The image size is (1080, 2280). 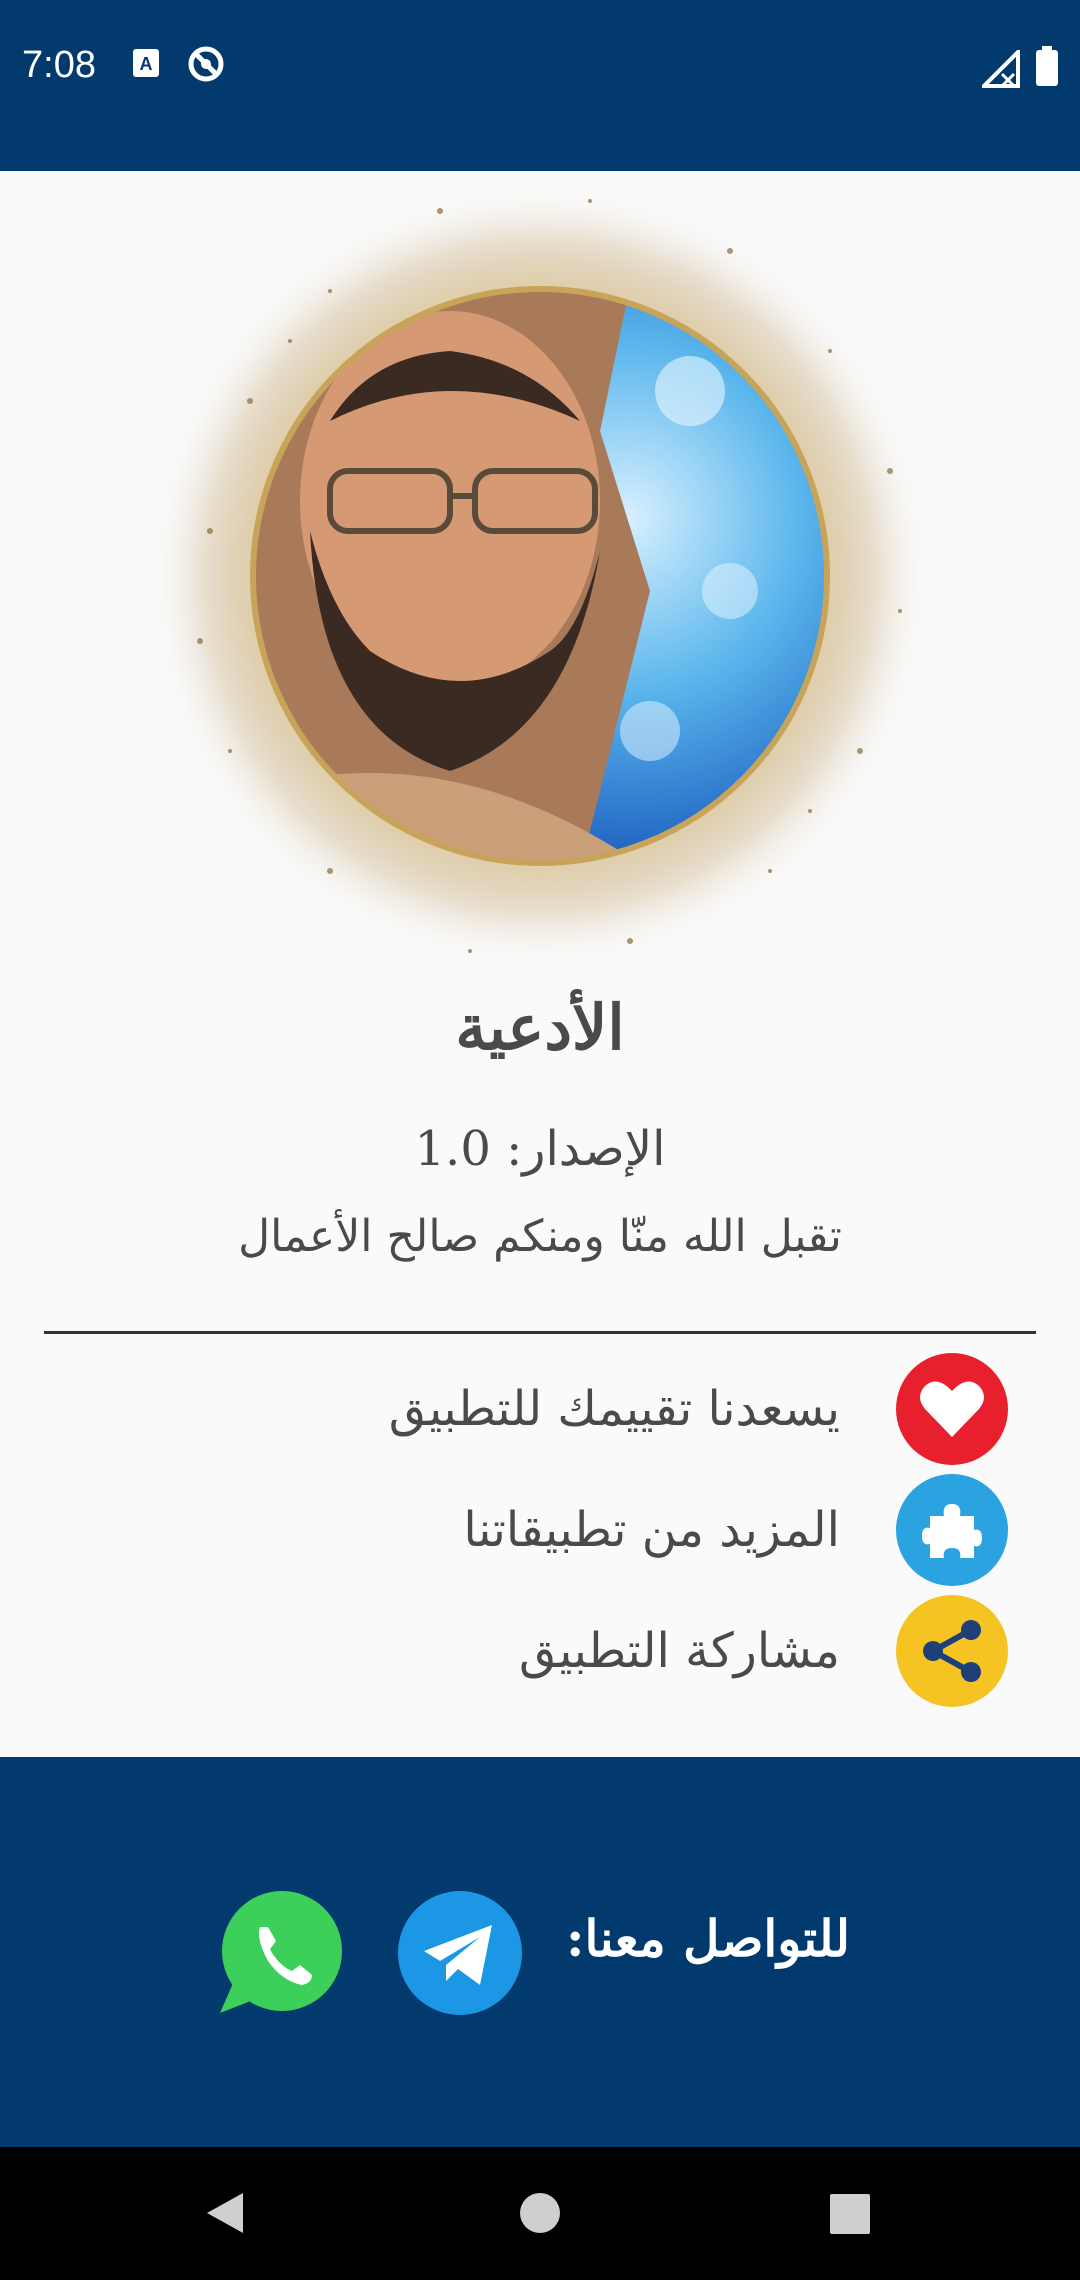 I want to click on whatsapp-icon, so click(x=281, y=1952).